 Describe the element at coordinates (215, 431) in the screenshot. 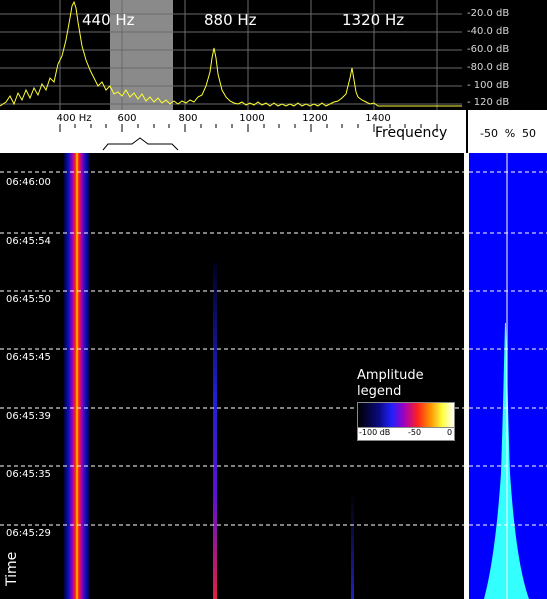

I see `trace-880hz` at that location.